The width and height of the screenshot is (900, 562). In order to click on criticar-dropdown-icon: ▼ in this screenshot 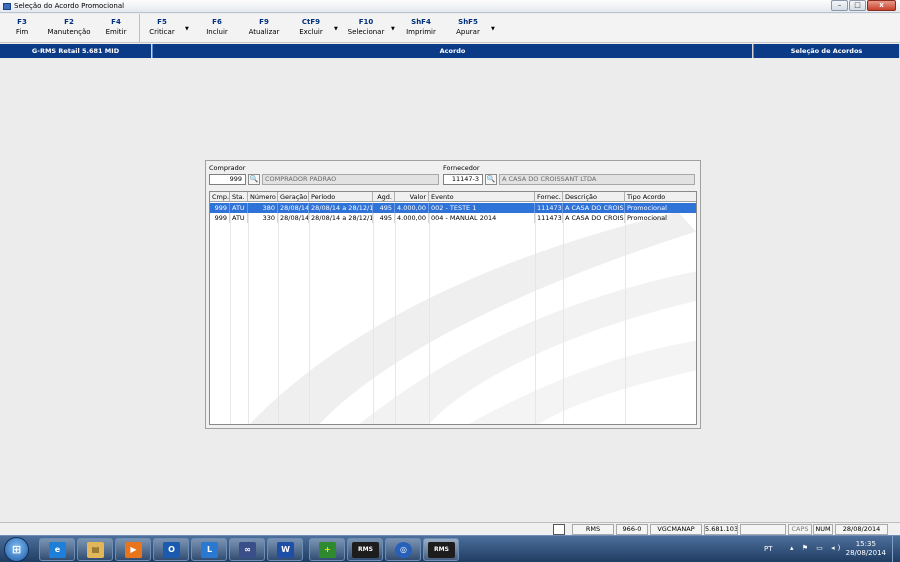, I will do `click(187, 29)`.